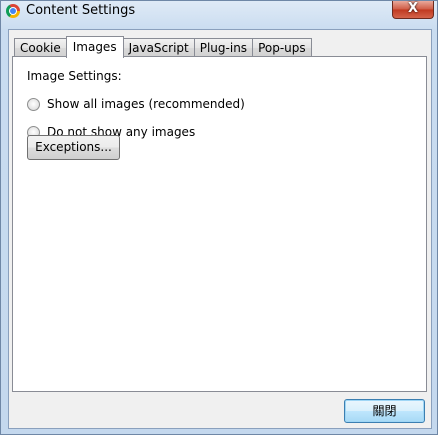 This screenshot has width=438, height=435. I want to click on tab-javascript: JavaScript, so click(158, 47).